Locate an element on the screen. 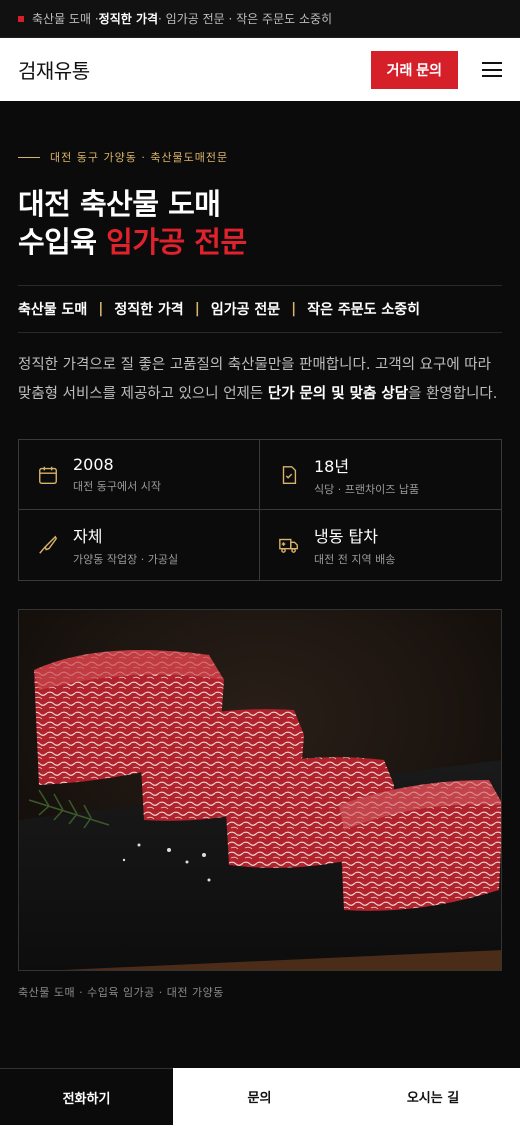 The image size is (520, 1125). site-header: 검재유통 거래 문의 is located at coordinates (260, 69).